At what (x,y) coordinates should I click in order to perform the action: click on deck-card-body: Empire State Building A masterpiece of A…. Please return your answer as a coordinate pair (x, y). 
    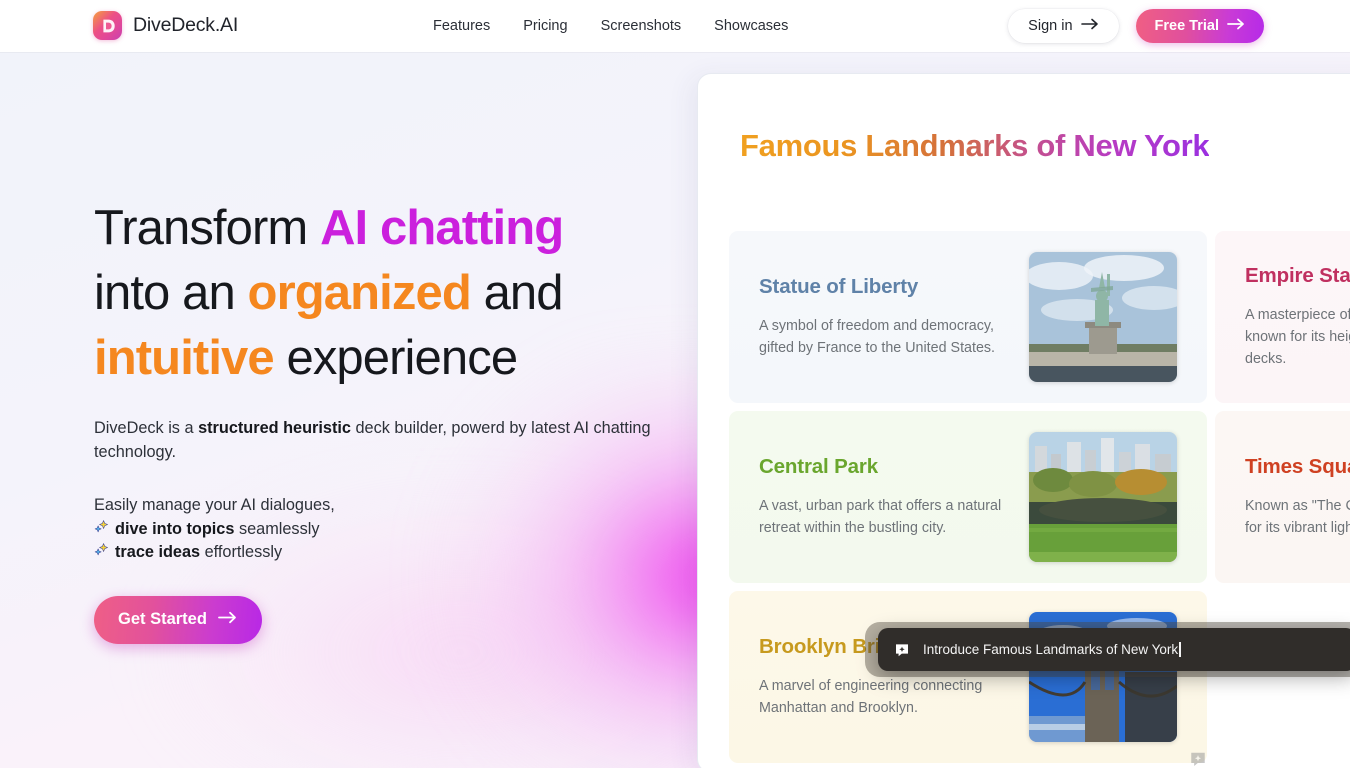
    Looking at the image, I should click on (1282, 317).